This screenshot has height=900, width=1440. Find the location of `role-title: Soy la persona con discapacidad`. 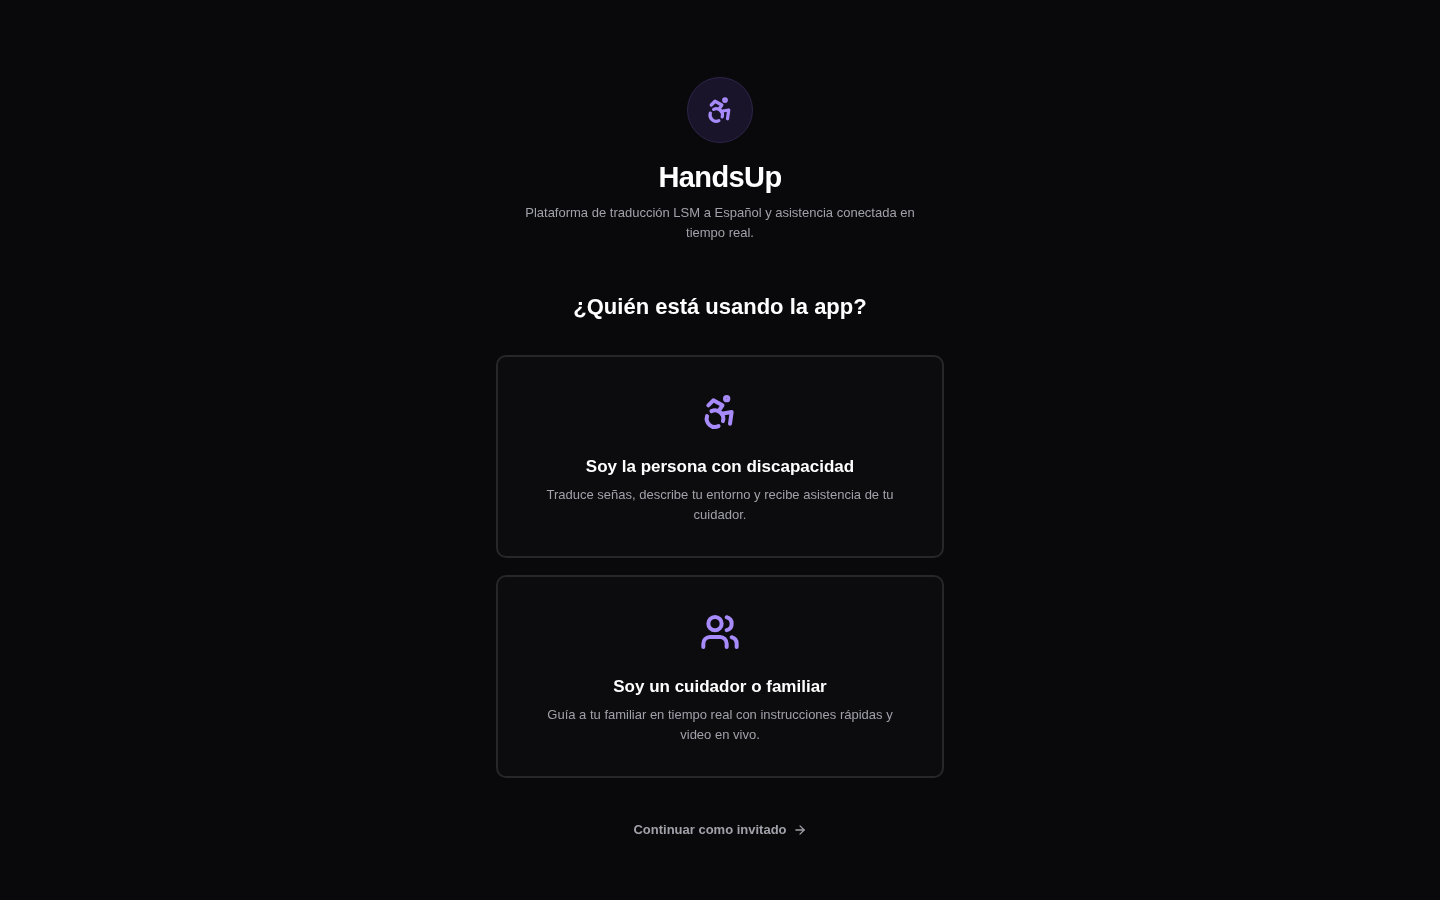

role-title: Soy la persona con discapacidad is located at coordinates (720, 467).